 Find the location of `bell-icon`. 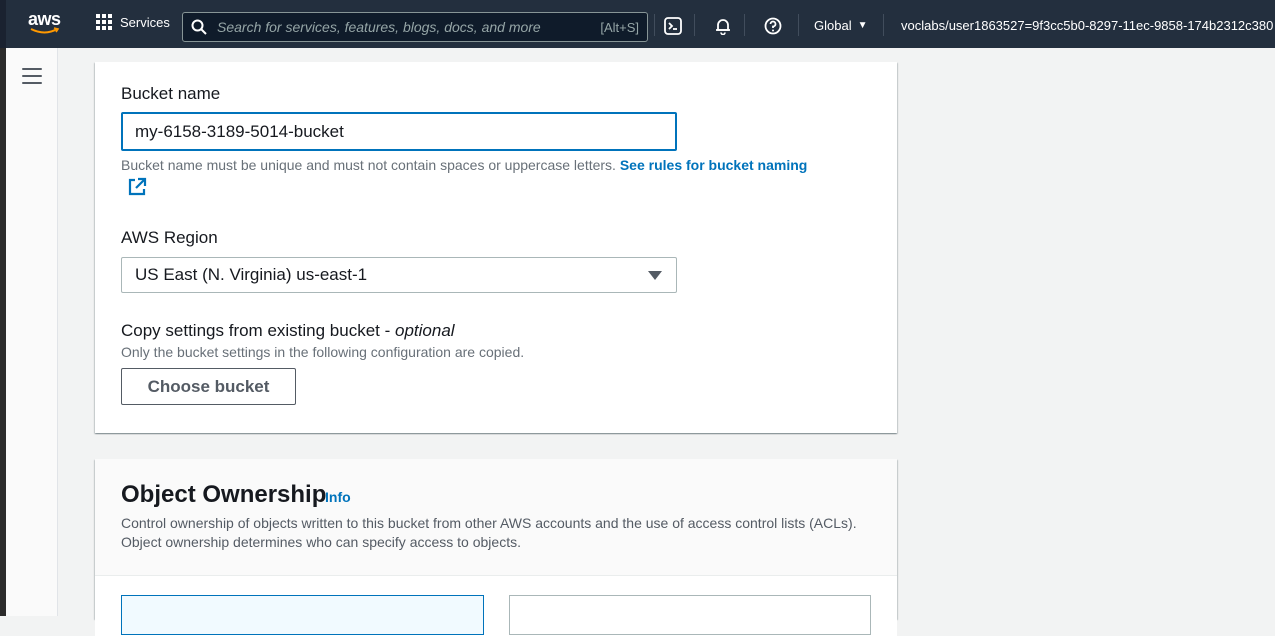

bell-icon is located at coordinates (723, 26).